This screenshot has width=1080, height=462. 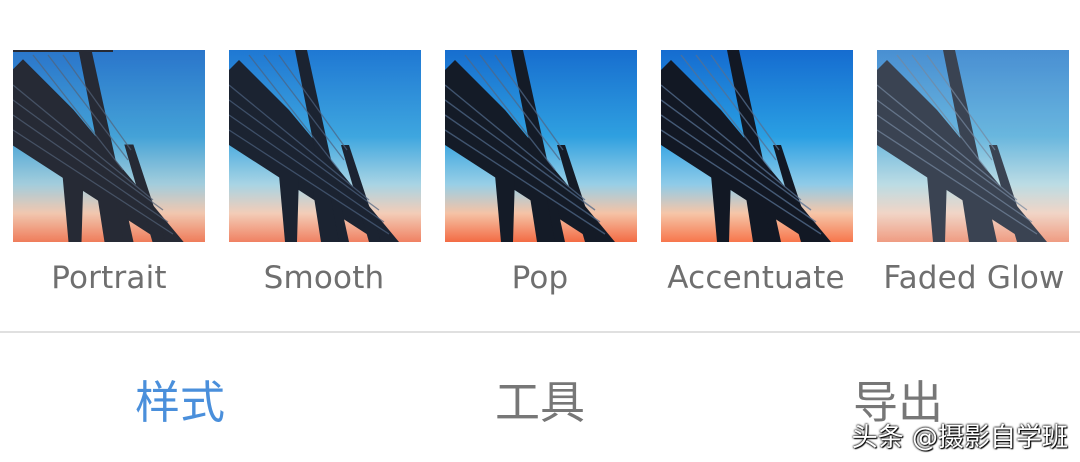 I want to click on filter-thumbnail-faded-glow, so click(x=973, y=146).